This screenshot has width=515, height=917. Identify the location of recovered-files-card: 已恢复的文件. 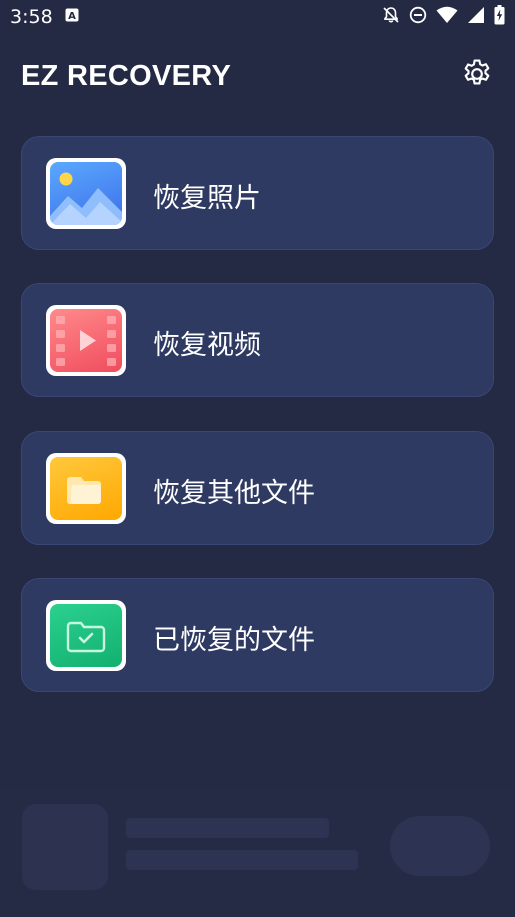
(257, 635).